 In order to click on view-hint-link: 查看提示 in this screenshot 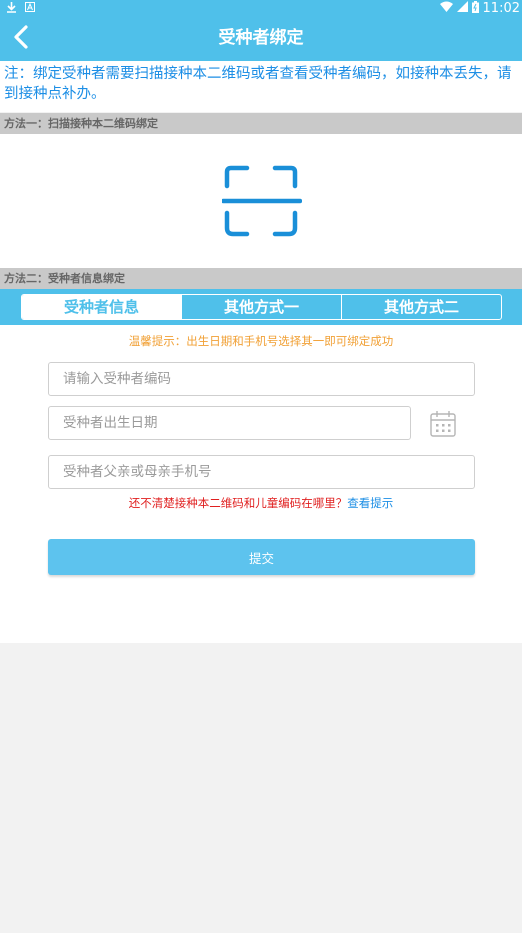, I will do `click(370, 503)`.